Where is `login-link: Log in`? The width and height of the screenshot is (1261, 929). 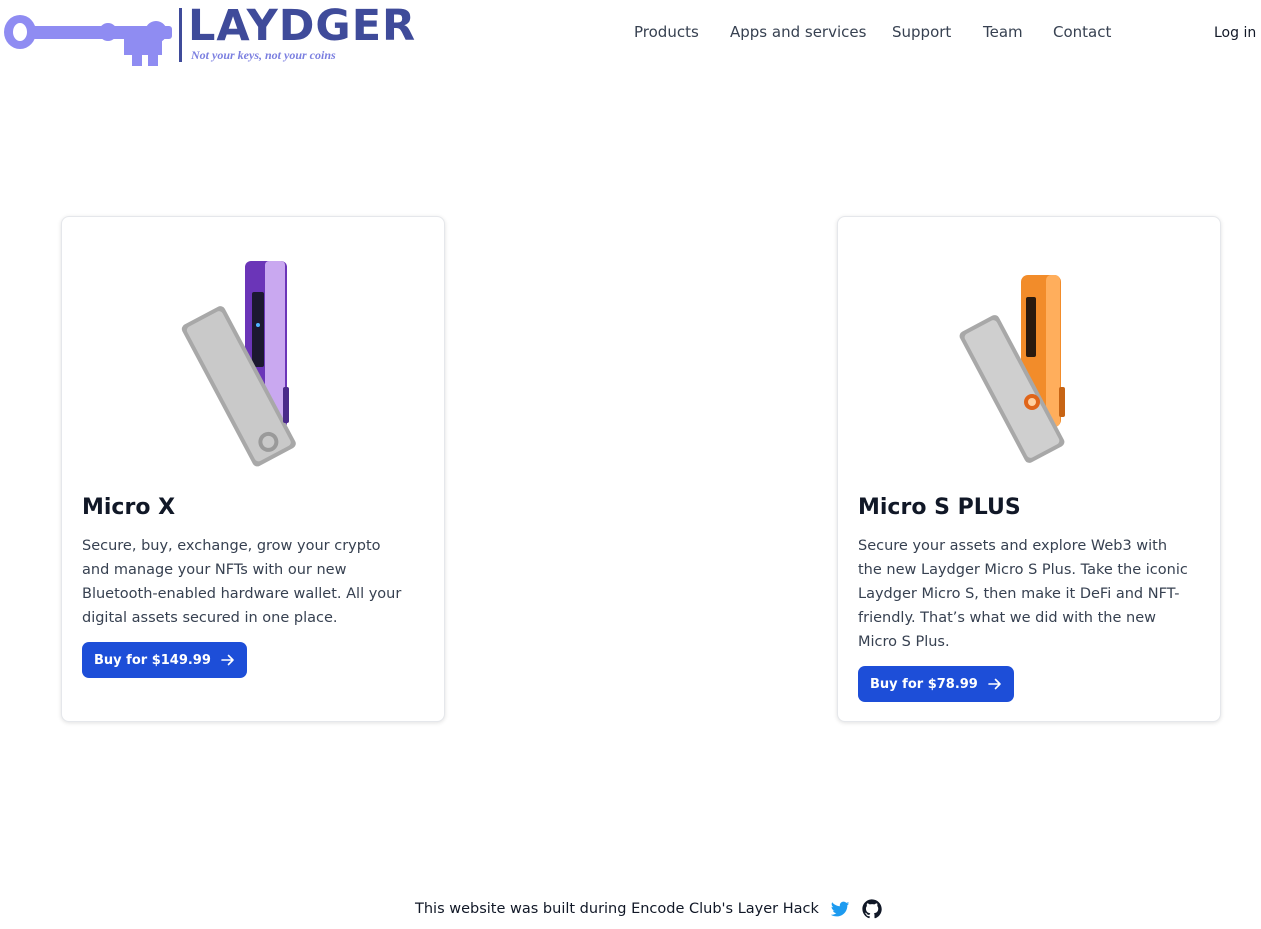
login-link: Log in is located at coordinates (1235, 33).